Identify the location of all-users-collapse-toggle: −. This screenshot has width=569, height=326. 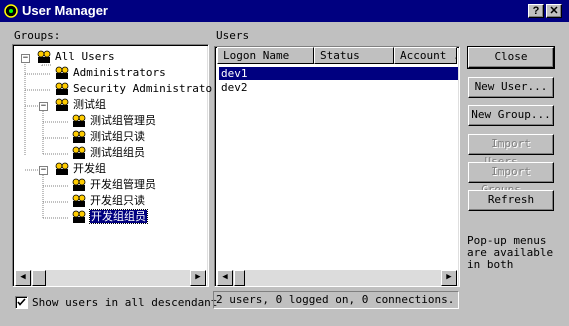
(25, 58).